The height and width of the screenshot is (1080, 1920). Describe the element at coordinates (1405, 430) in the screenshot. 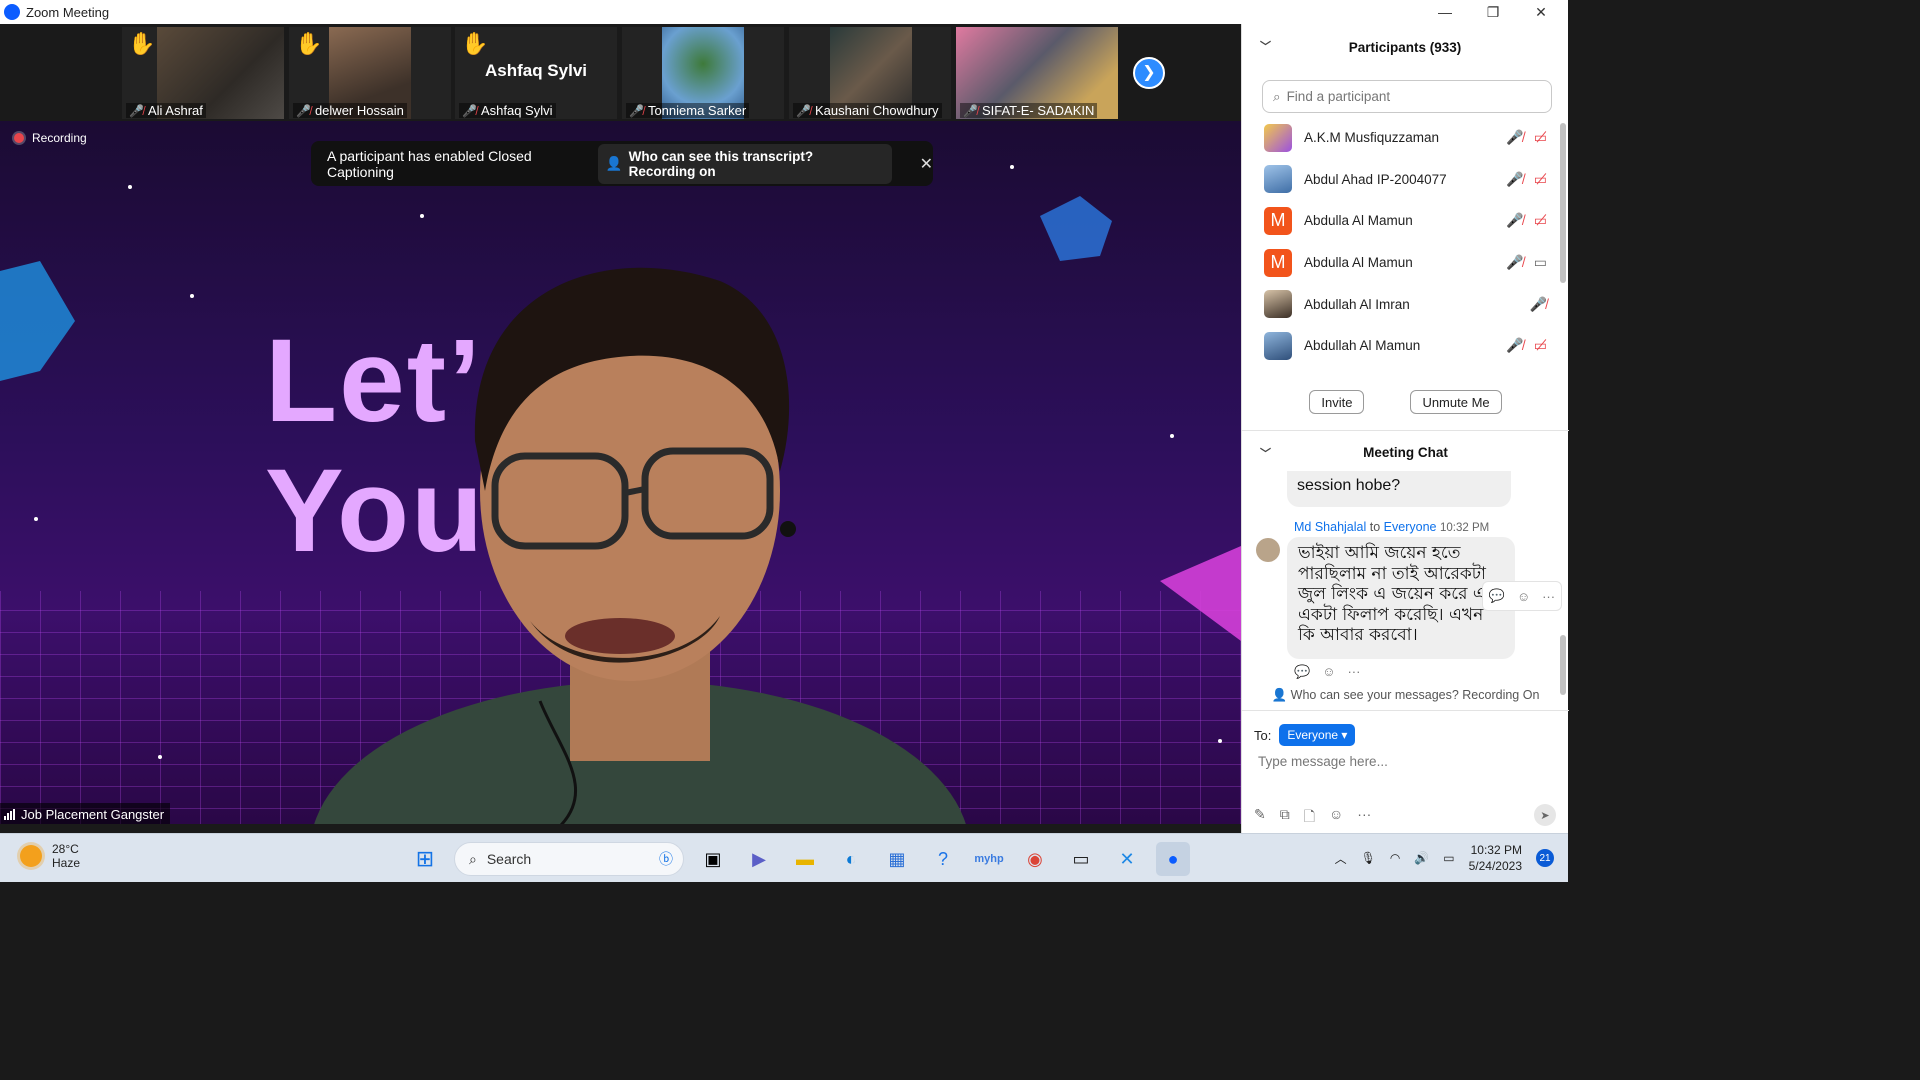

I see `panel-divider` at that location.